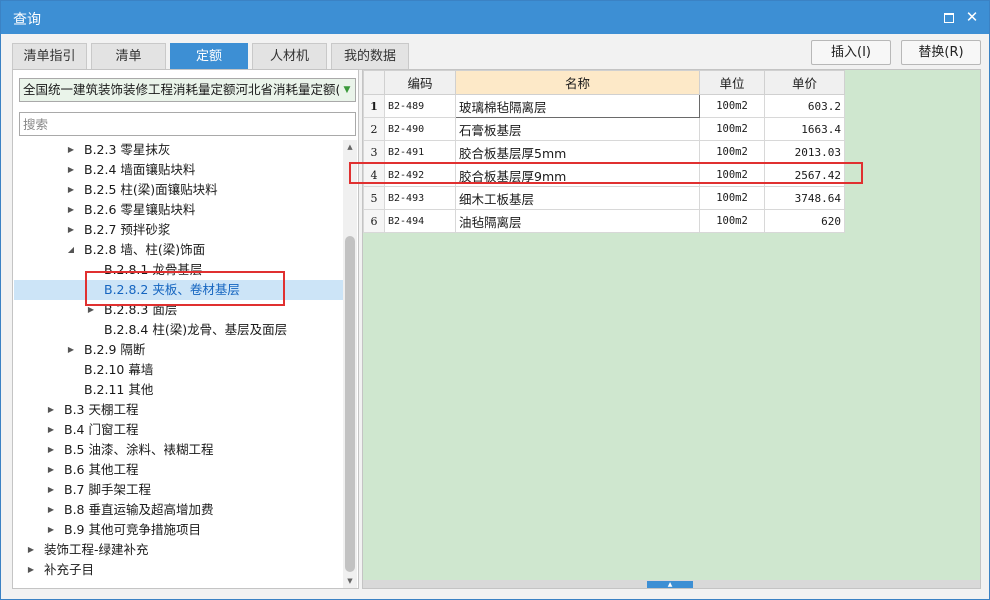 Image resolution: width=990 pixels, height=600 pixels. Describe the element at coordinates (577, 221) in the screenshot. I see `cell-name: 油毡隔离层` at that location.